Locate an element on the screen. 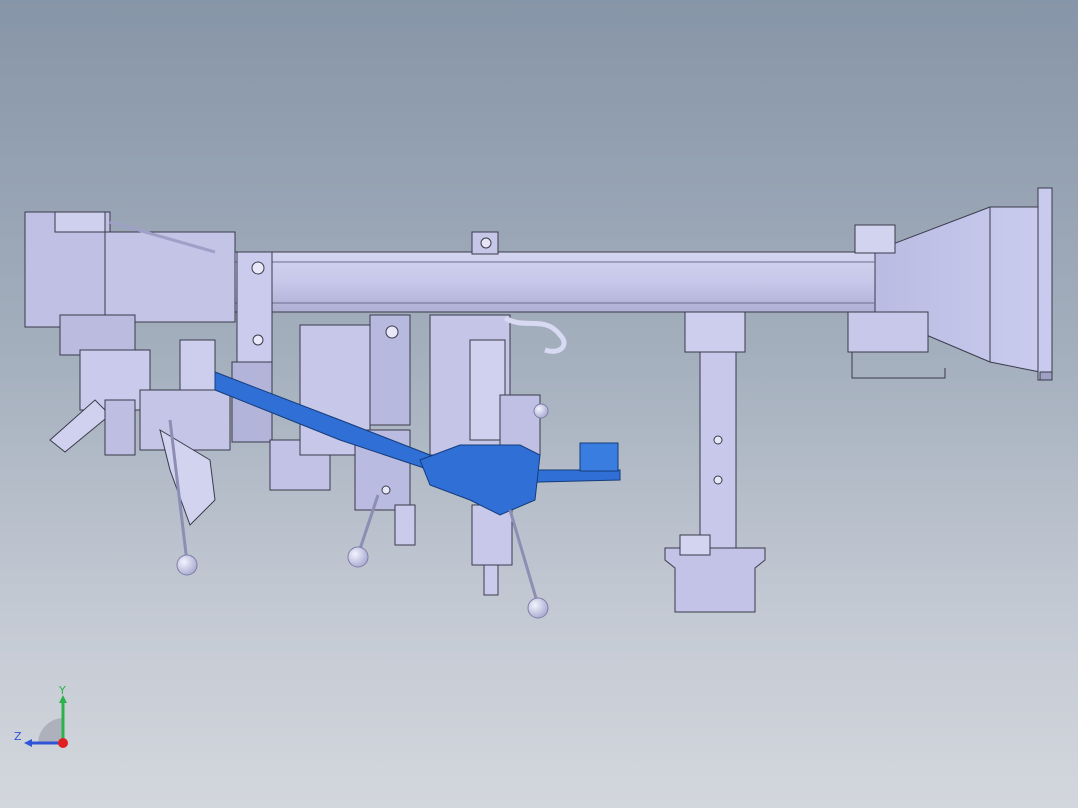  z-axis-arrow is located at coordinates (28, 743).